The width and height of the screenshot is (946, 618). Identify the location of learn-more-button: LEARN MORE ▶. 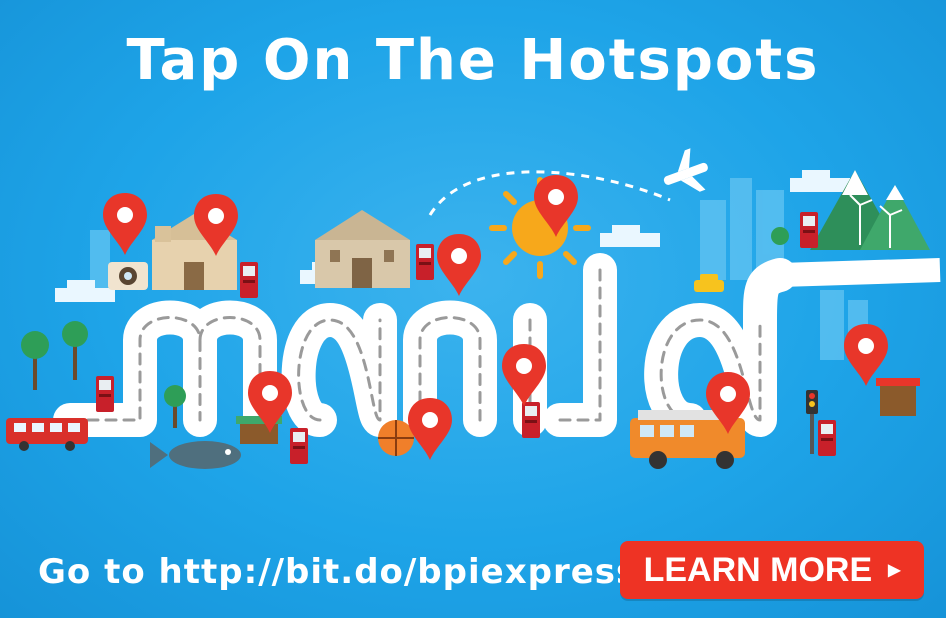
(772, 570).